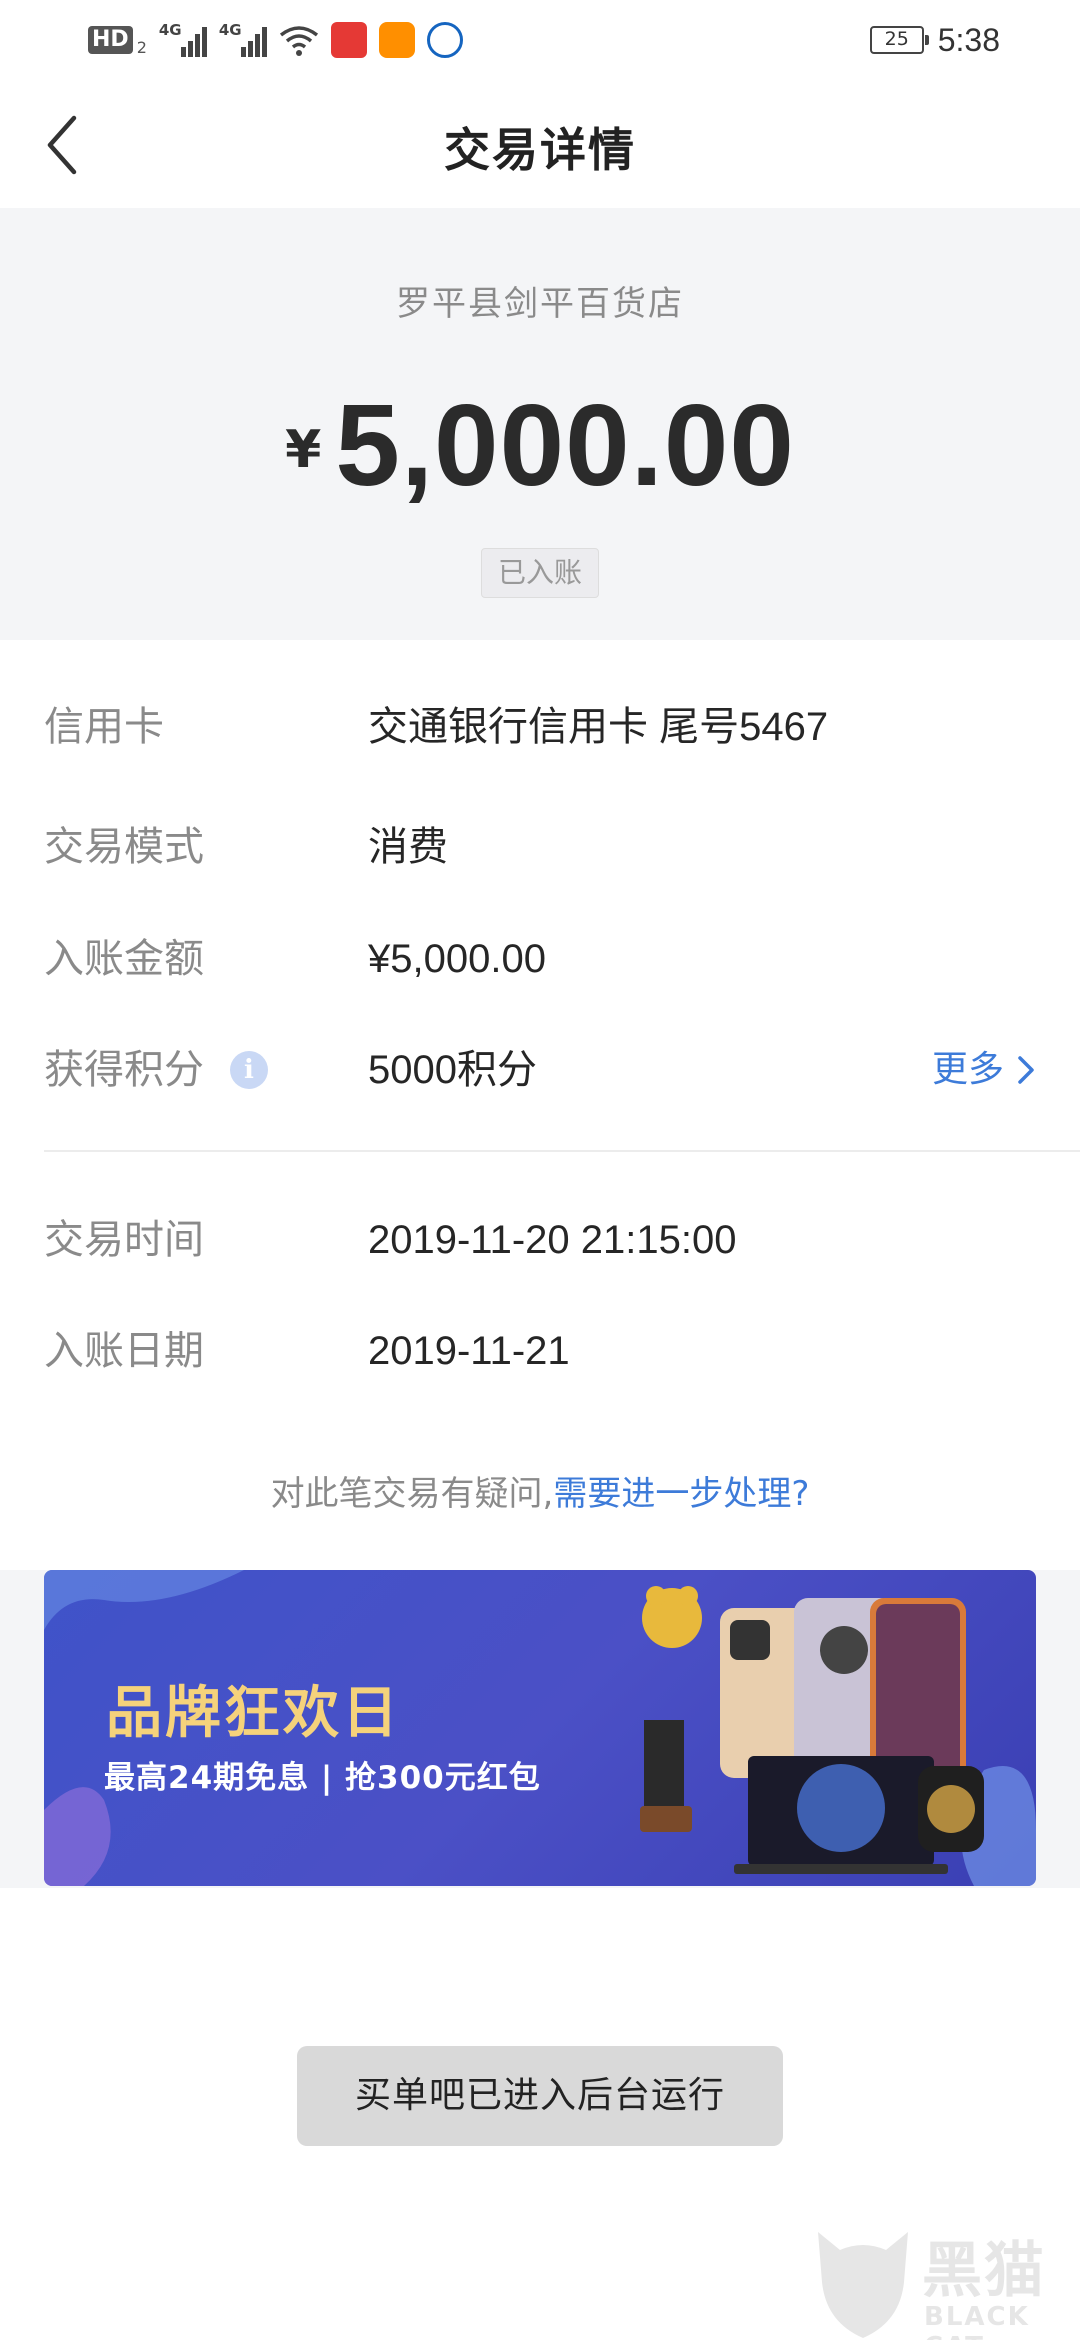  What do you see at coordinates (348, 40) in the screenshot?
I see `app-notification-icon` at bounding box center [348, 40].